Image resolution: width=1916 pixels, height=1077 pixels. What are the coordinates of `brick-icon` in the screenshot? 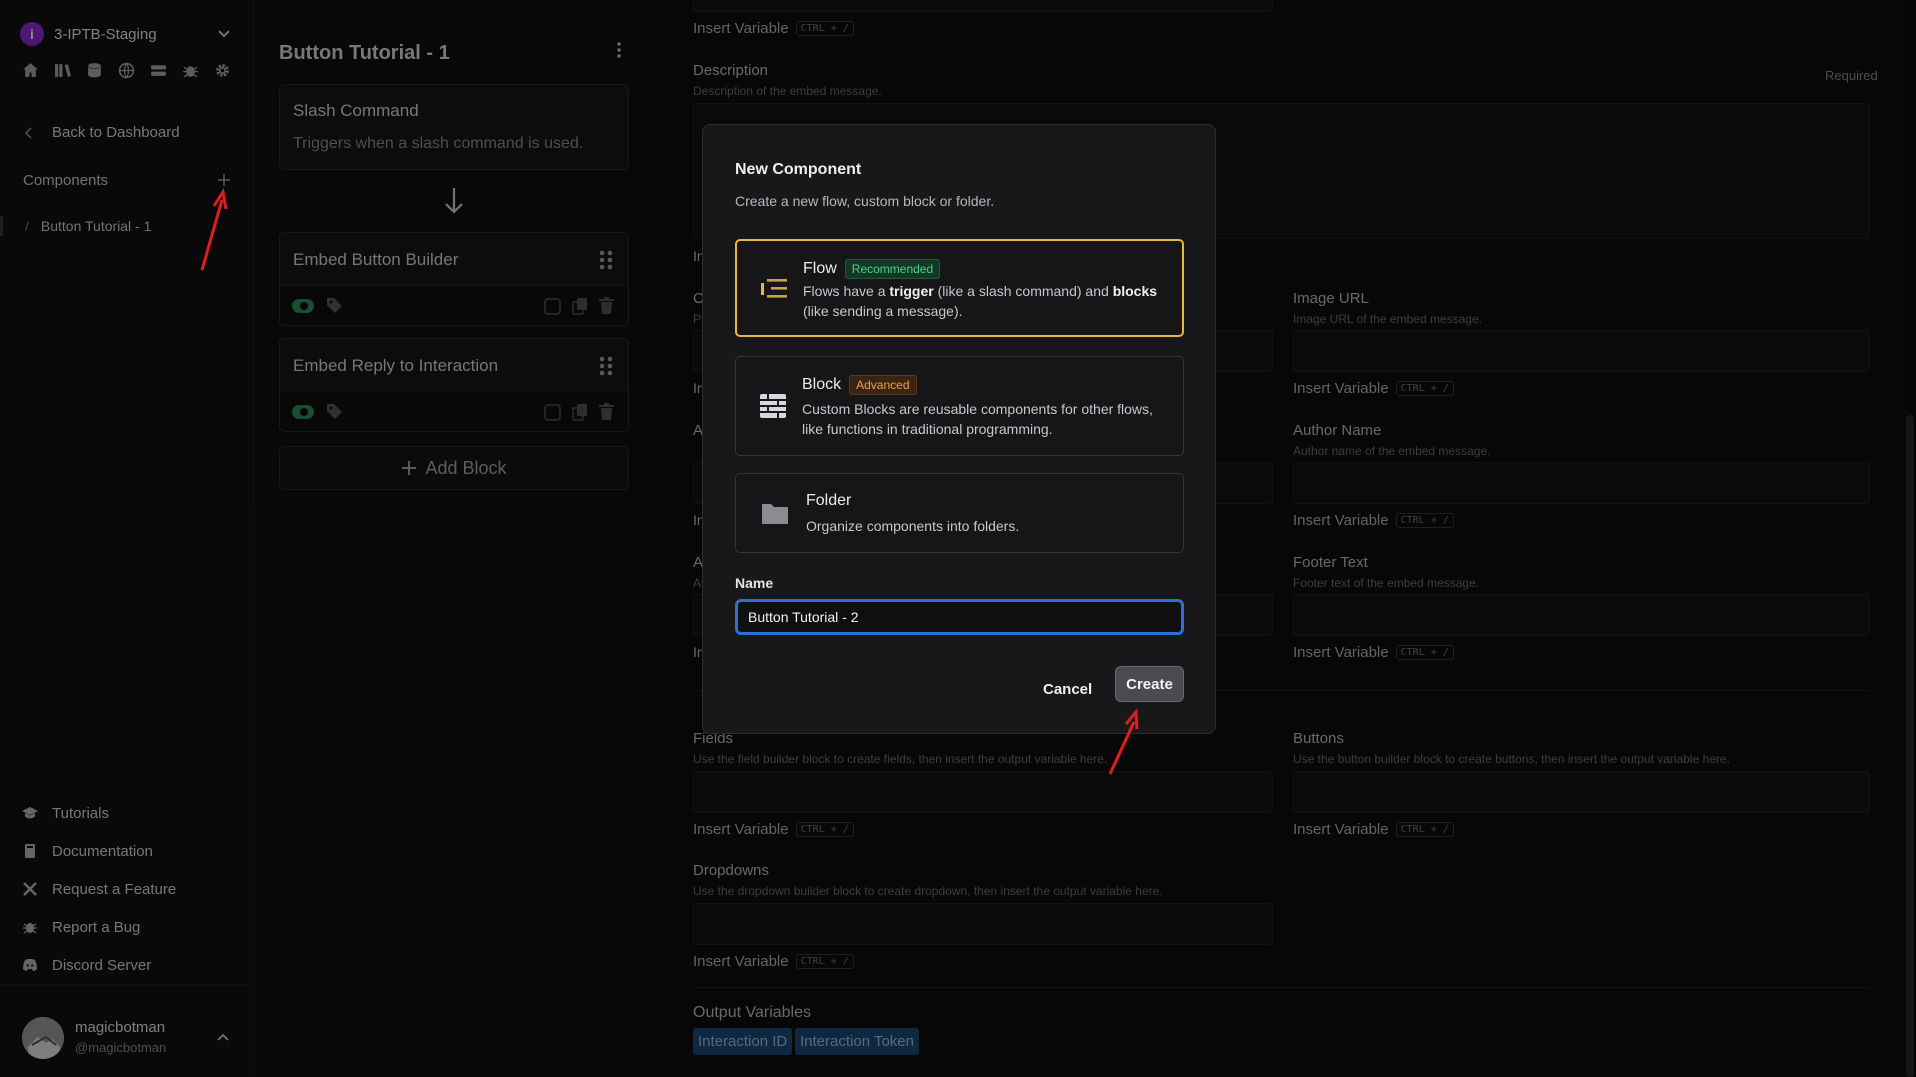 It's located at (773, 406).